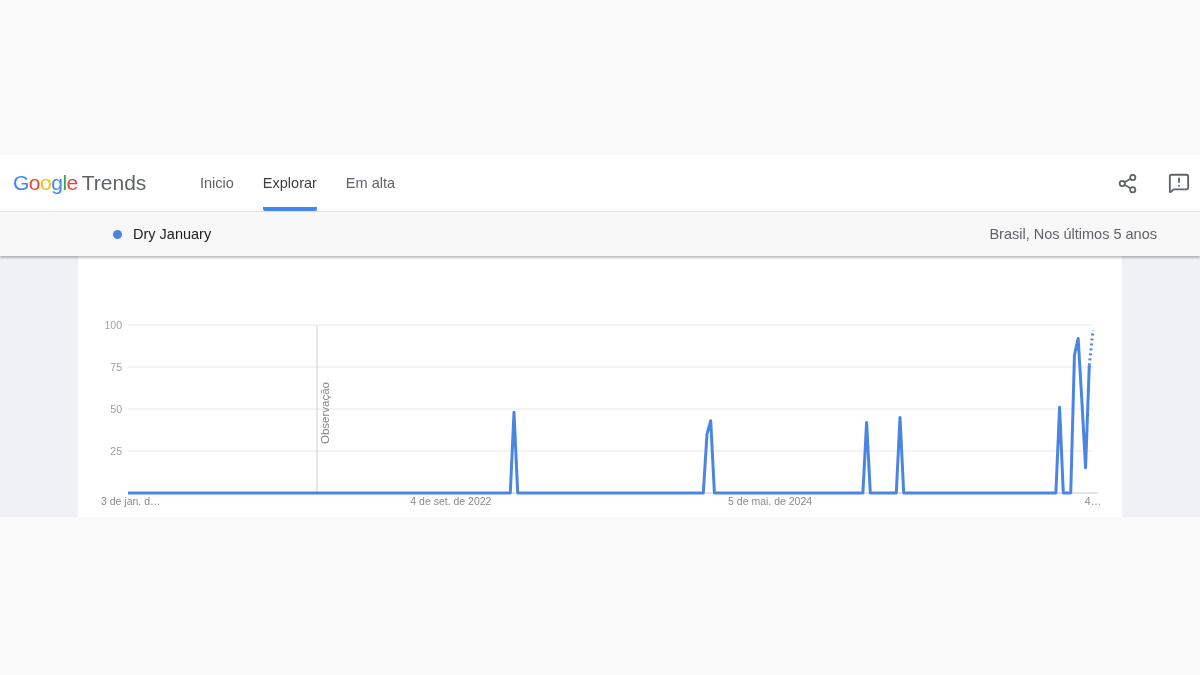 This screenshot has height=675, width=1200. I want to click on search-term: Dry January, so click(172, 234).